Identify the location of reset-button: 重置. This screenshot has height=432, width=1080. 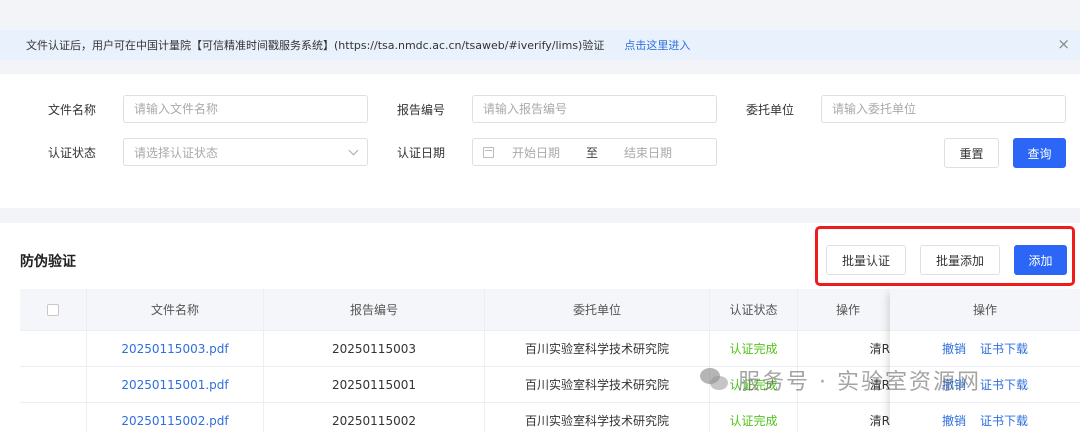
(971, 153).